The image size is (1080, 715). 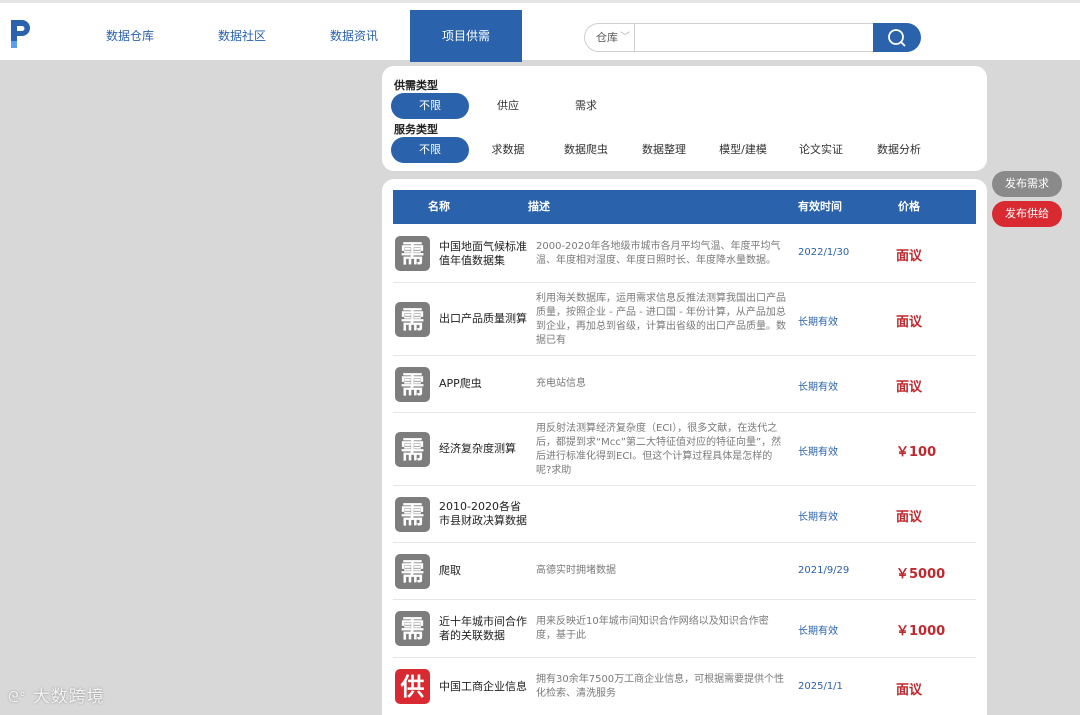 I want to click on search-icon, so click(x=897, y=38).